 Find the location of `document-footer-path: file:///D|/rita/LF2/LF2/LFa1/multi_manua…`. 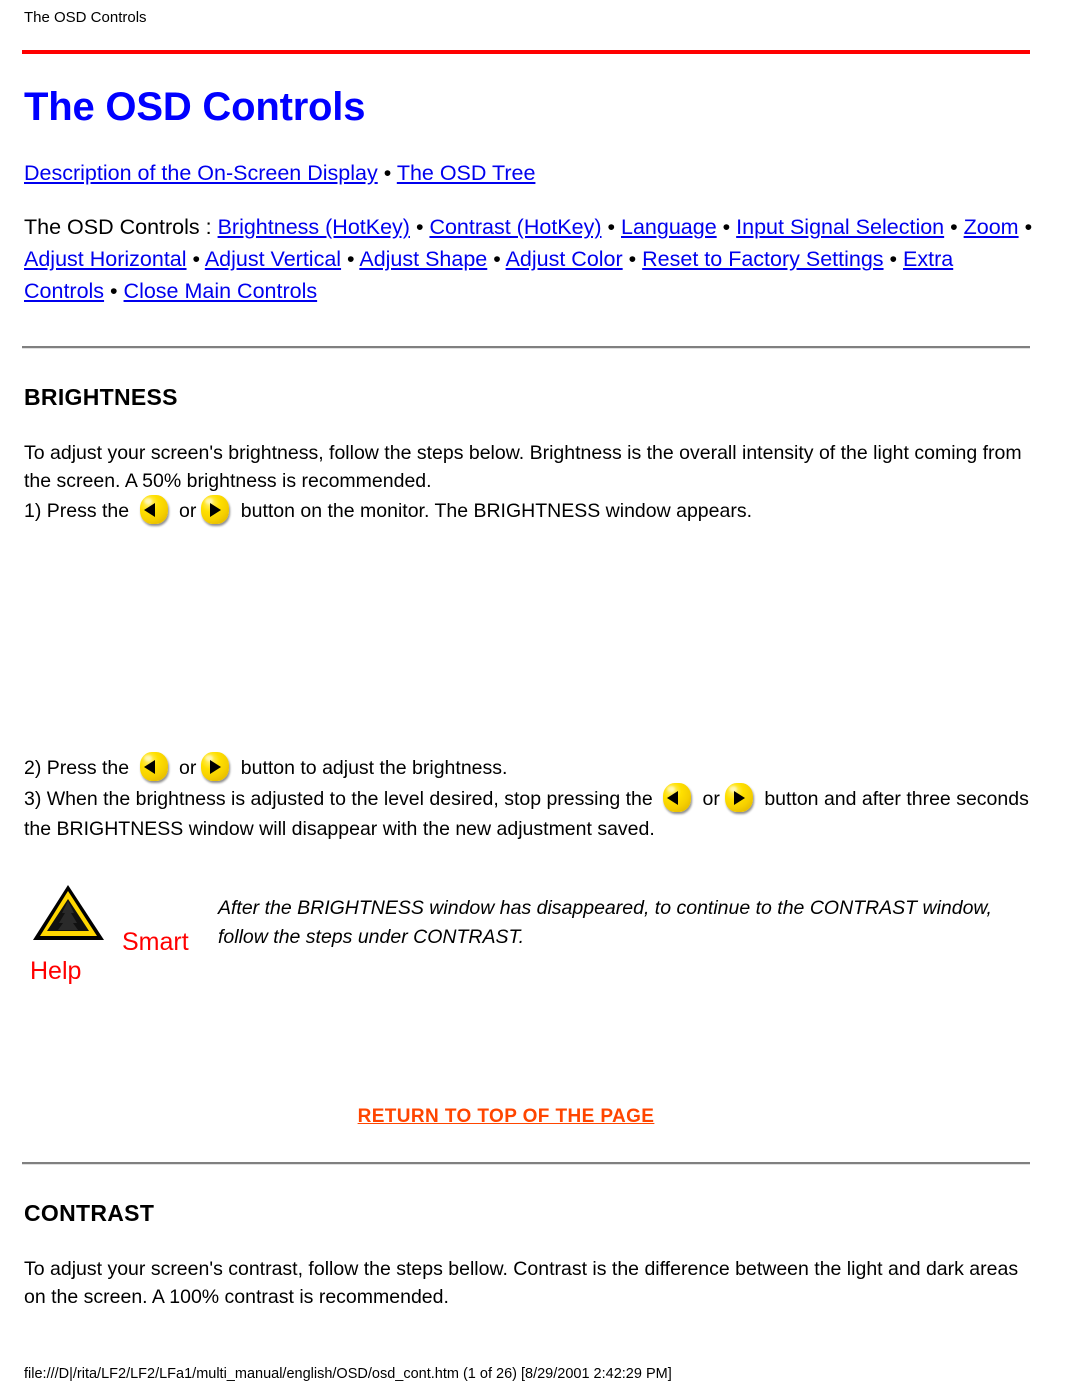

document-footer-path: file:///D|/rita/LF2/LF2/LFa1/multi_manua… is located at coordinates (348, 1374).